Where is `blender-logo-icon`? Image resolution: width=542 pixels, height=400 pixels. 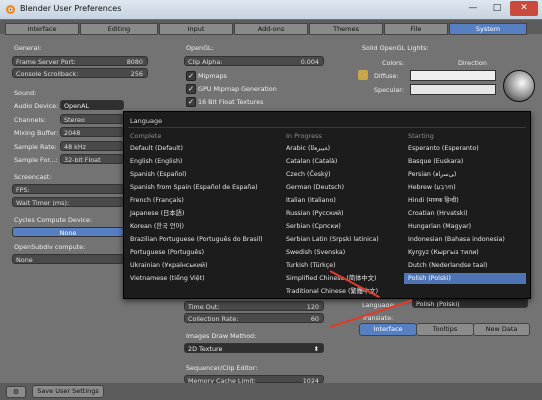
blender-logo-icon is located at coordinates (10, 9).